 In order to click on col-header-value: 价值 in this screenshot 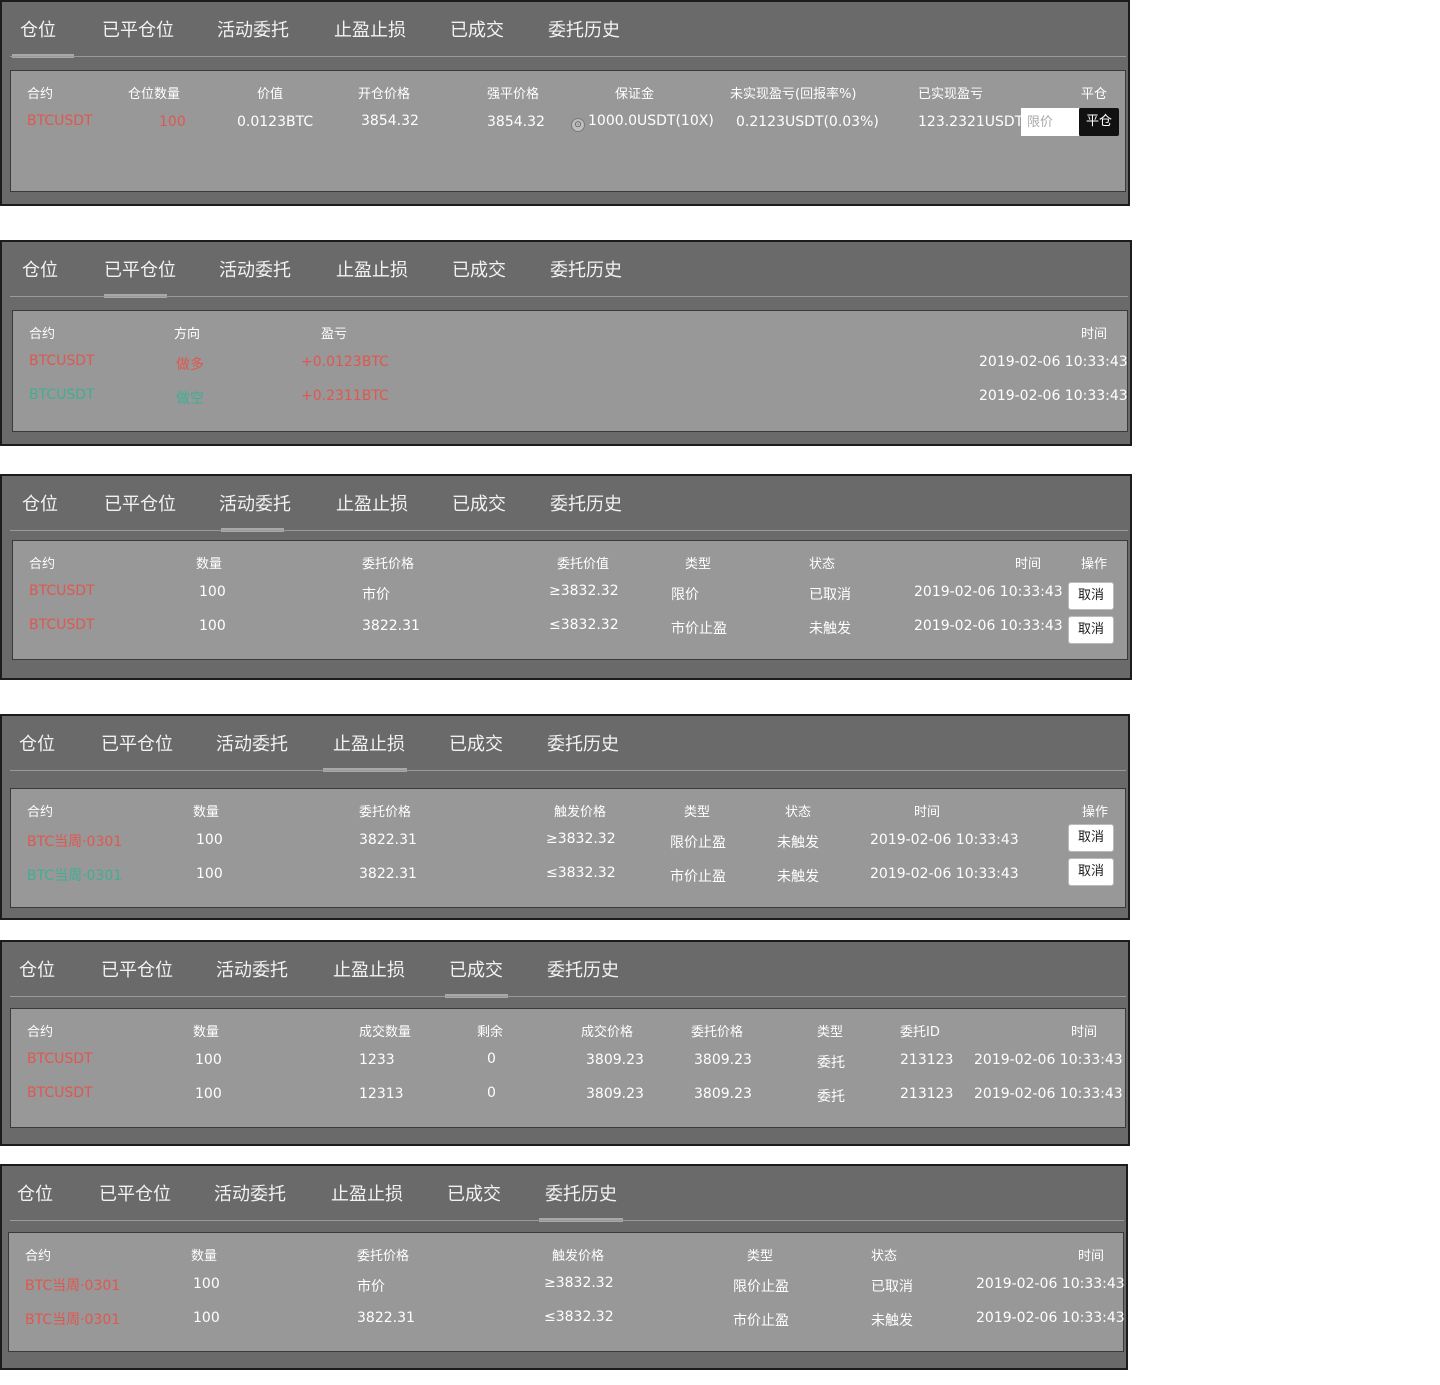, I will do `click(270, 94)`.